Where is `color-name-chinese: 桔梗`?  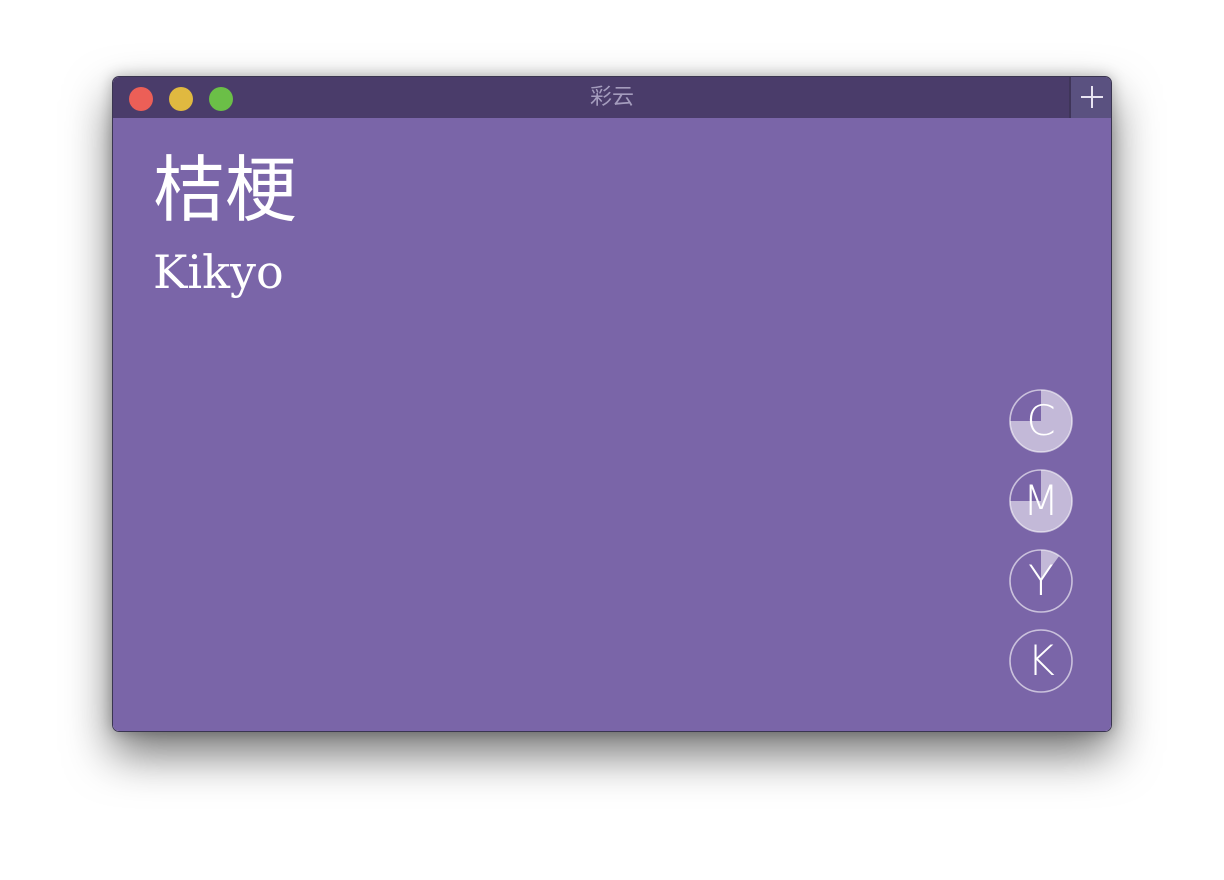
color-name-chinese: 桔梗 is located at coordinates (225, 190).